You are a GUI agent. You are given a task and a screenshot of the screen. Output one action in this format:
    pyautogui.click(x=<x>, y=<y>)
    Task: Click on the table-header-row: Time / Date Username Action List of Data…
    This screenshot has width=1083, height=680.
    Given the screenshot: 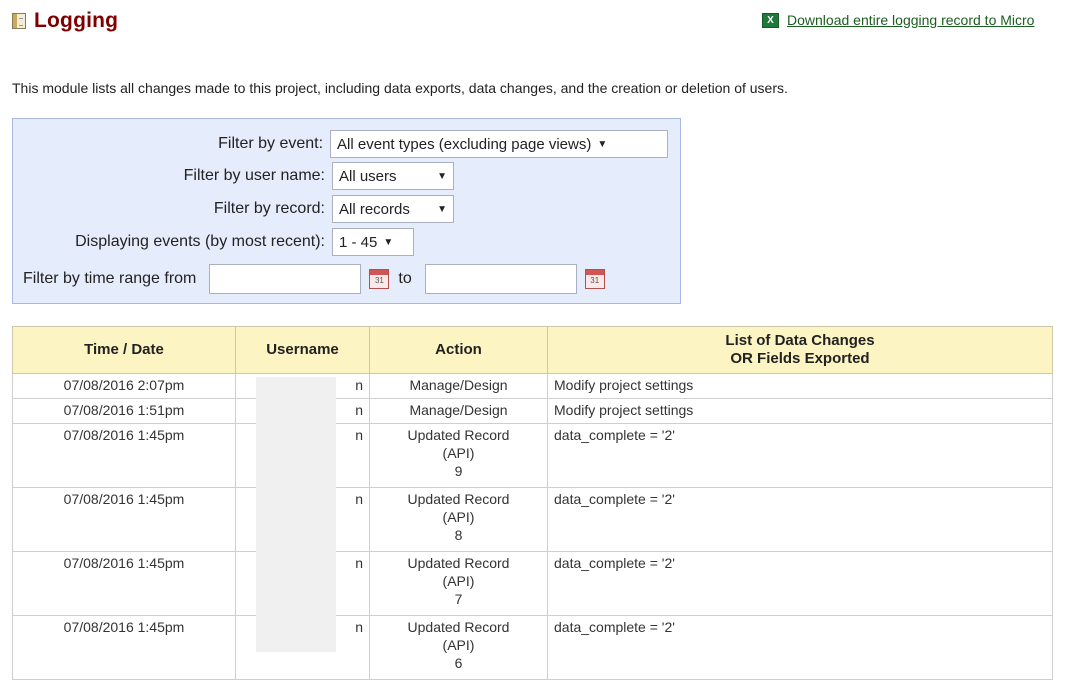 What is the action you would take?
    pyautogui.click(x=532, y=350)
    